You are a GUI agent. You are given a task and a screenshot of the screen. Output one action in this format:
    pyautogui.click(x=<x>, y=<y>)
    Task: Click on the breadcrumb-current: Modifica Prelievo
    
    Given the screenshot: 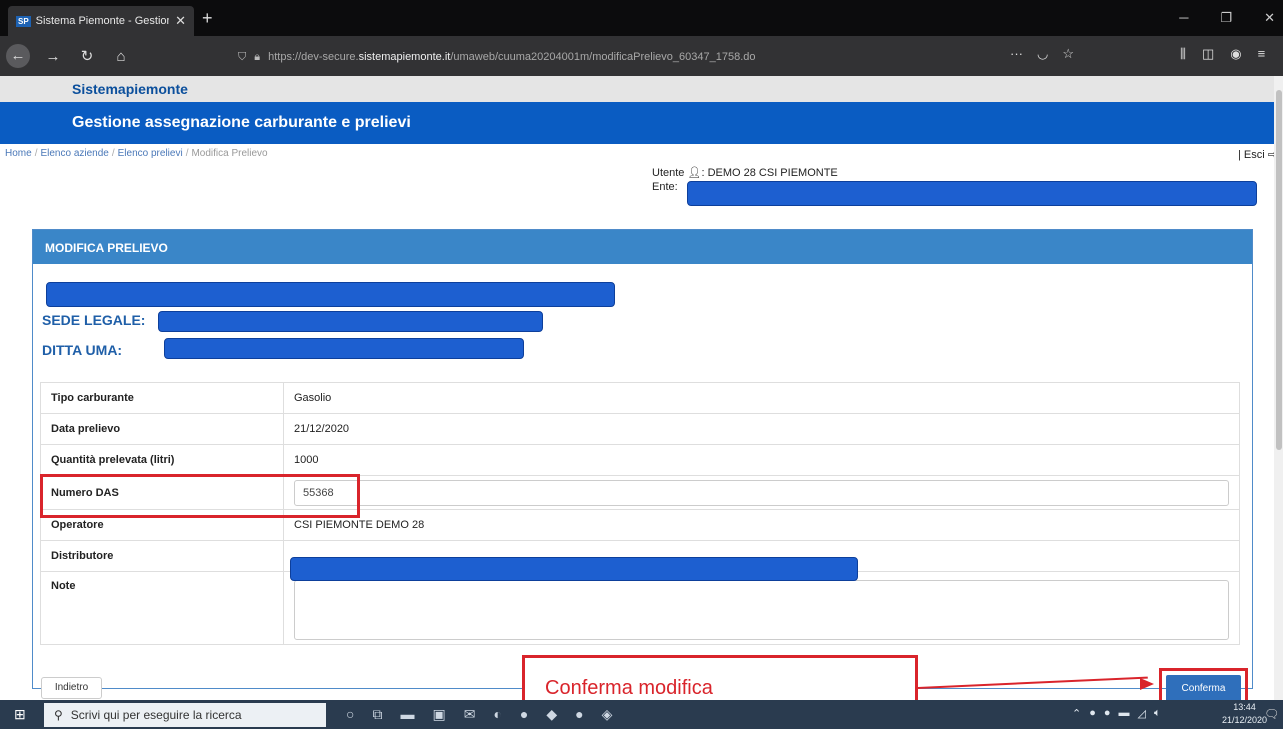 What is the action you would take?
    pyautogui.click(x=229, y=153)
    